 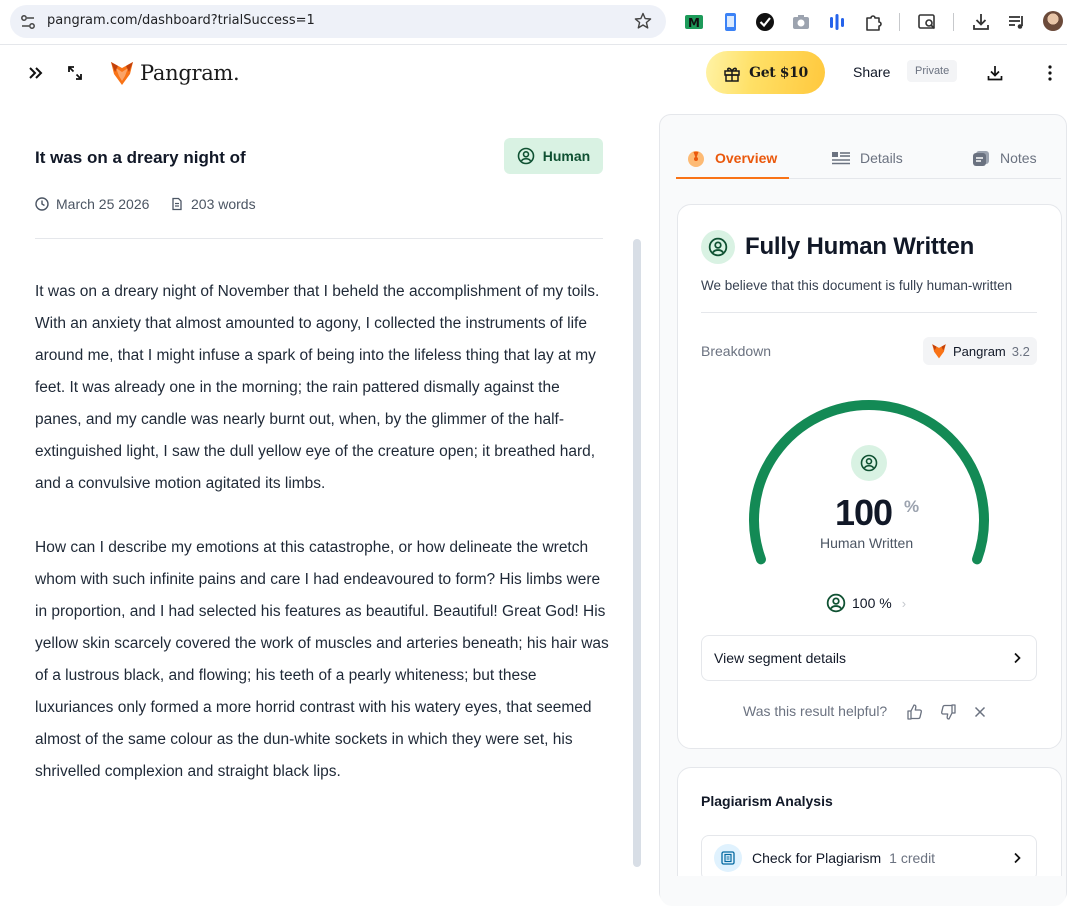 What do you see at coordinates (860, 246) in the screenshot?
I see `result-title: Fully Human Written` at bounding box center [860, 246].